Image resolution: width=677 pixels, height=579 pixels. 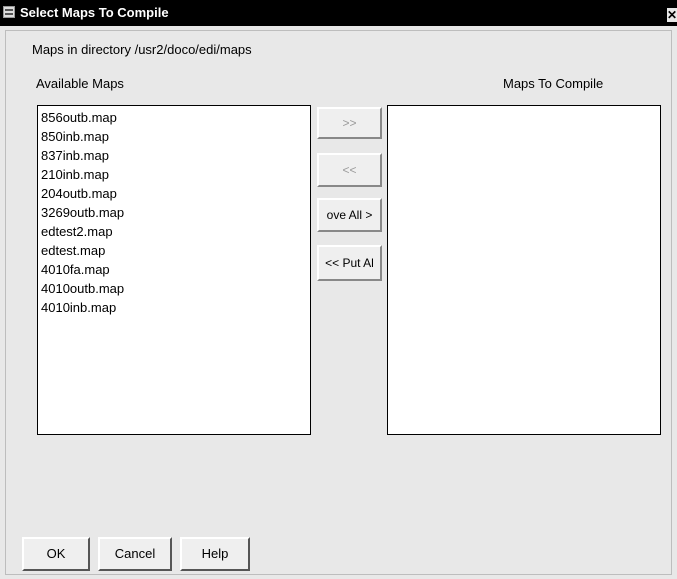 I want to click on move-left-button: <<, so click(x=349, y=170).